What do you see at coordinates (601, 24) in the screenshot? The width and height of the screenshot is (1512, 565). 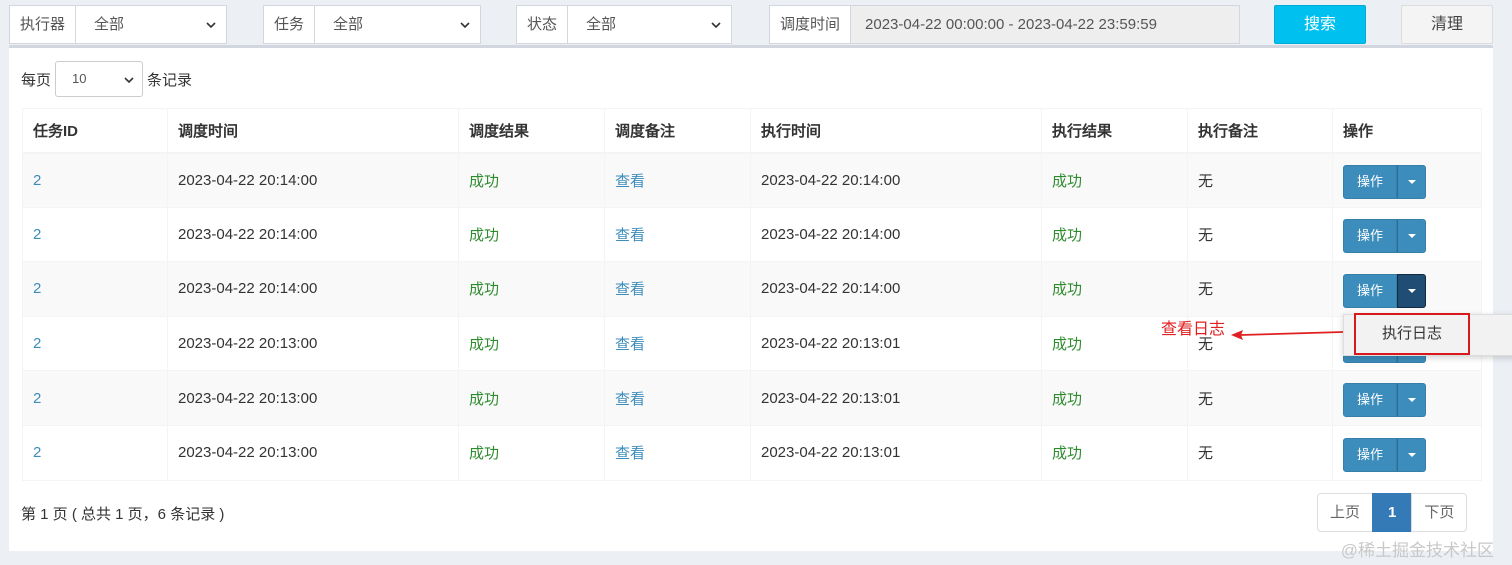 I see `status-select-value: 全部` at bounding box center [601, 24].